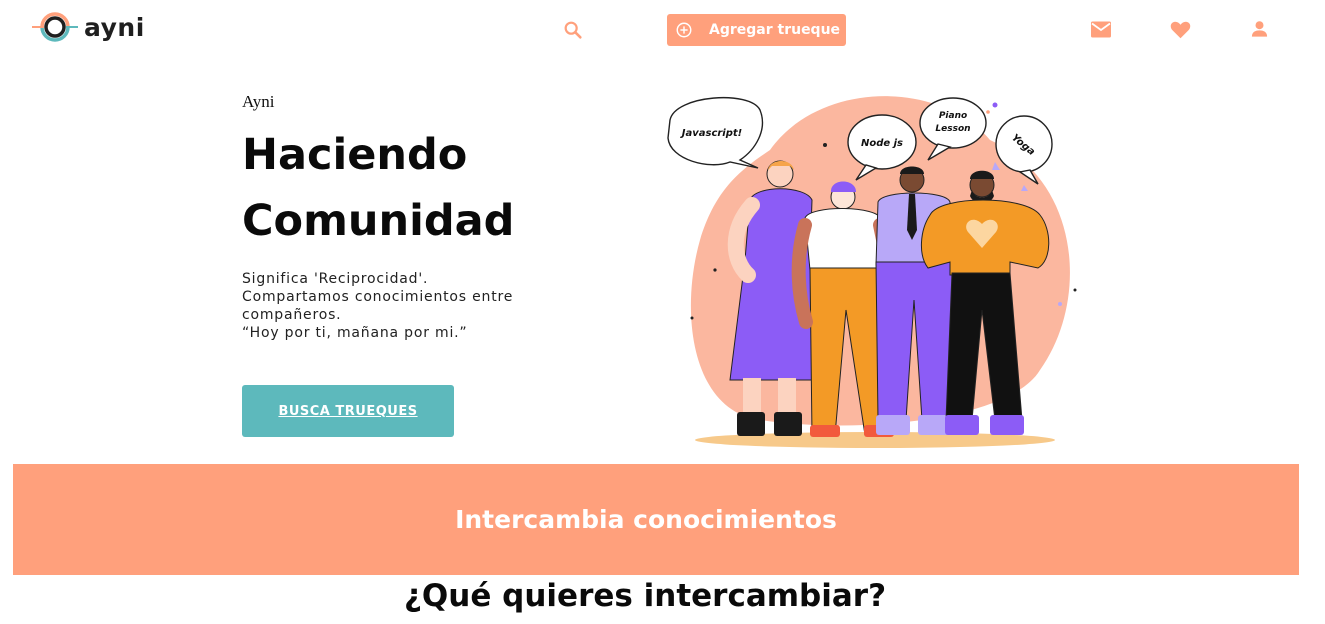 The height and width of the screenshot is (624, 1325). Describe the element at coordinates (422, 188) in the screenshot. I see `hero-title: Haciendo Comunidad` at that location.